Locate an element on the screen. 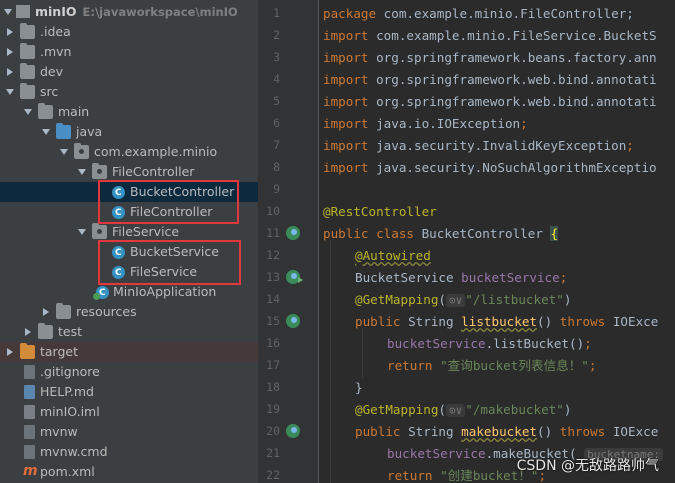 Image resolution: width=675 pixels, height=483 pixels. tree-item-label: resources is located at coordinates (106, 311).